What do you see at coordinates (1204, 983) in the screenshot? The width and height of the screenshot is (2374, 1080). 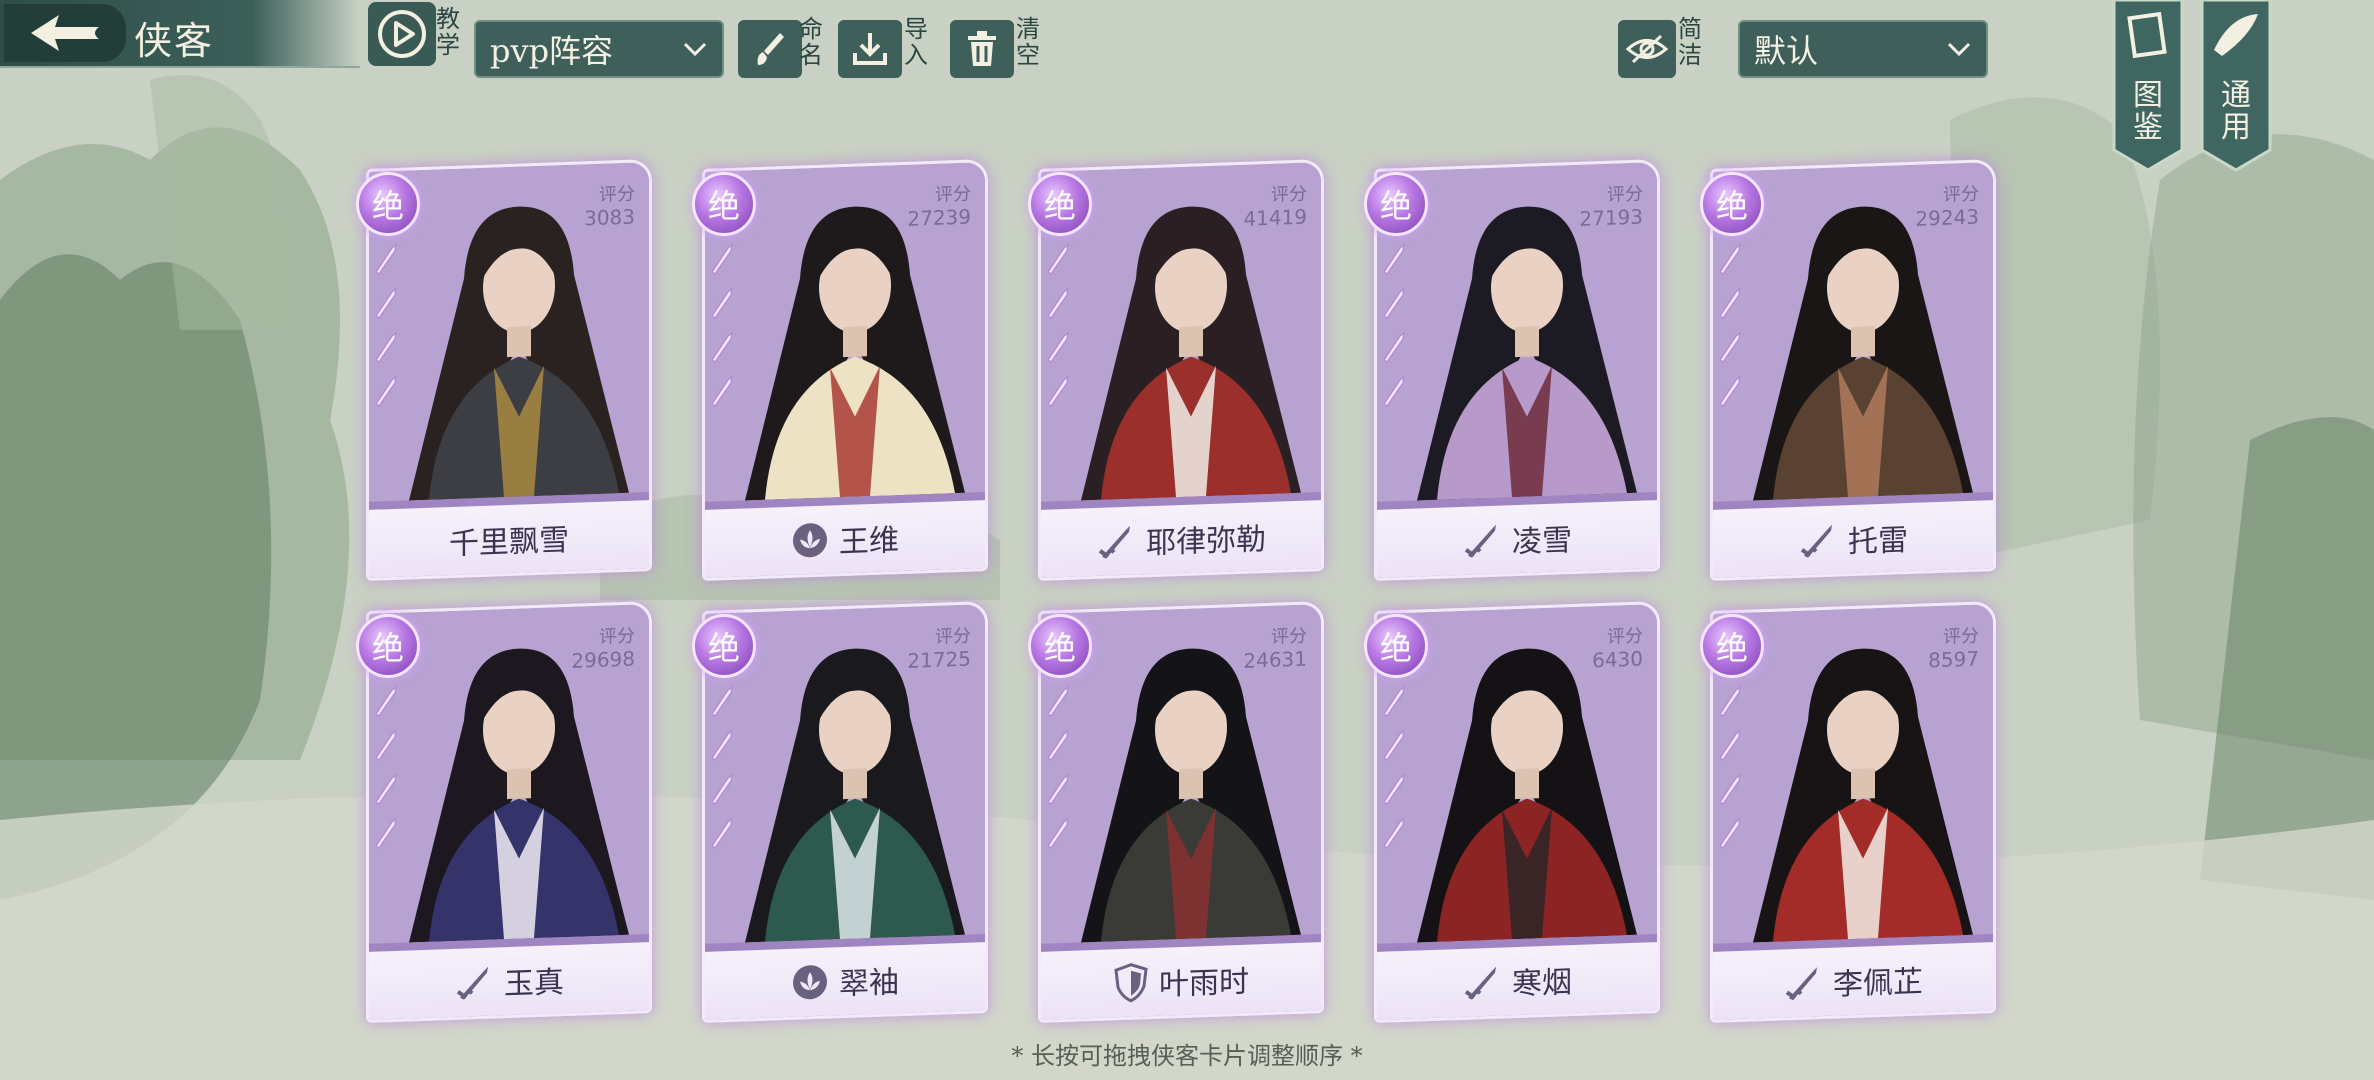 I see `hero-name: 叶雨时` at bounding box center [1204, 983].